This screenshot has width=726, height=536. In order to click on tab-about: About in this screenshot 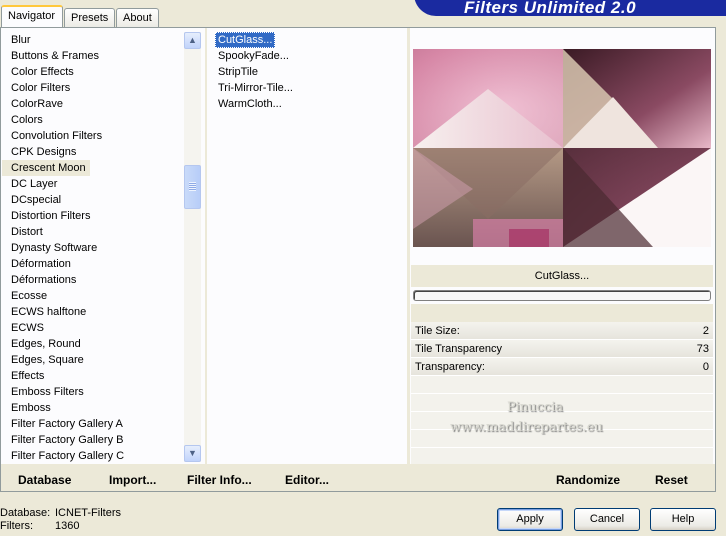, I will do `click(137, 17)`.